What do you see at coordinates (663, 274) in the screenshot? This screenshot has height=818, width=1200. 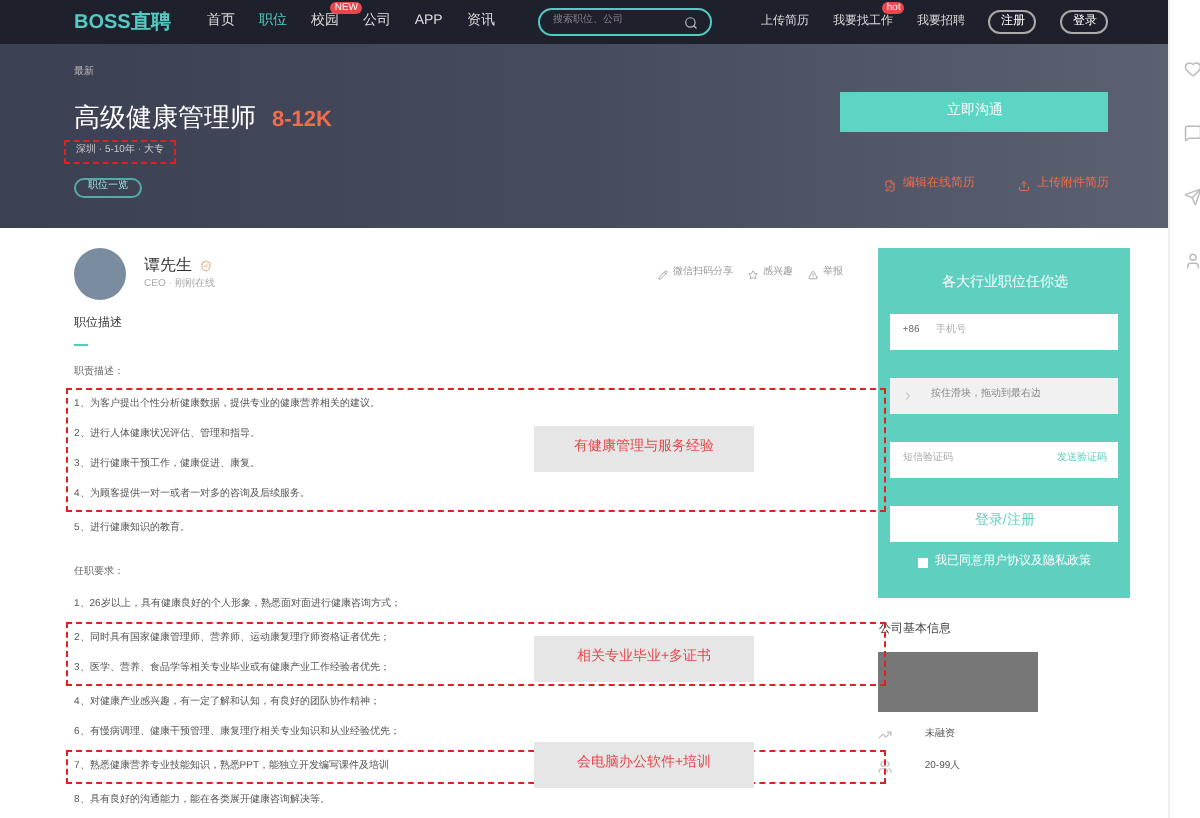 I see `pencil-icon` at bounding box center [663, 274].